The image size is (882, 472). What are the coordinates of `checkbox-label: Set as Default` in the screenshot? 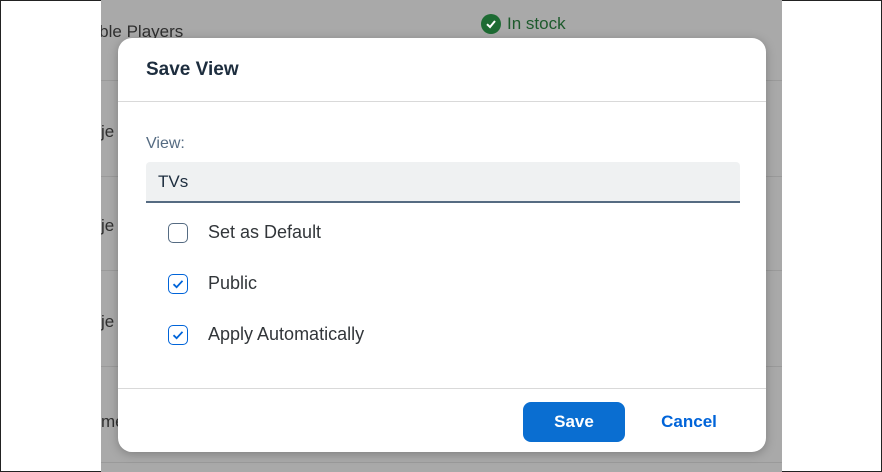 It's located at (265, 232).